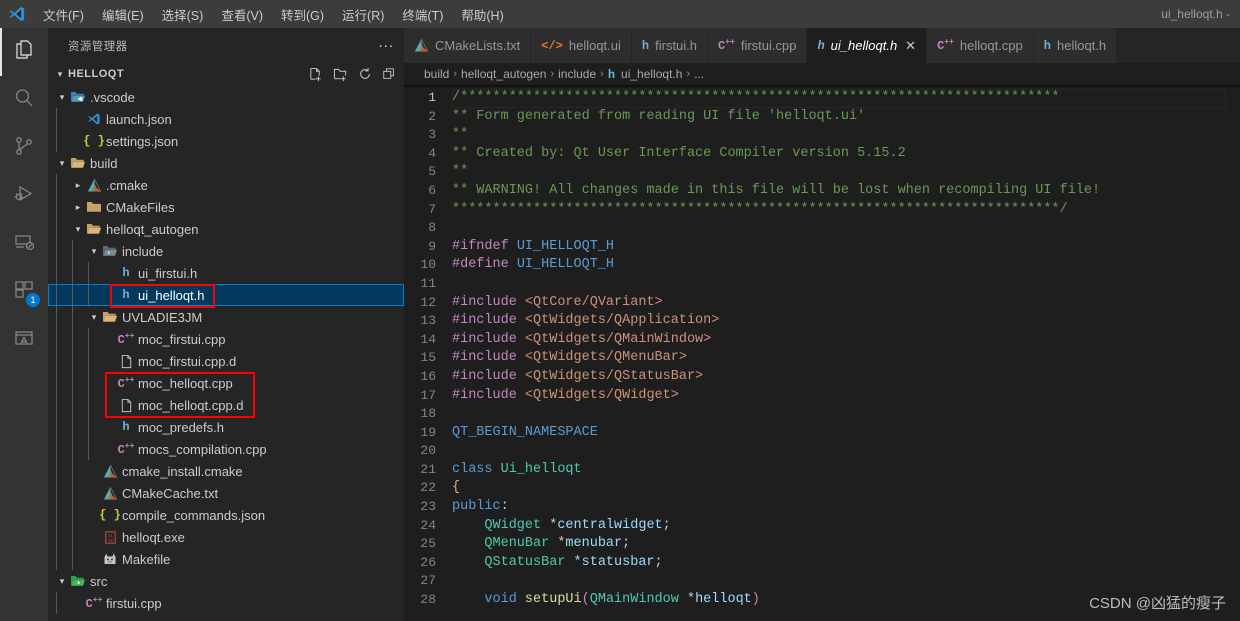  I want to click on refresh-icon, so click(365, 74).